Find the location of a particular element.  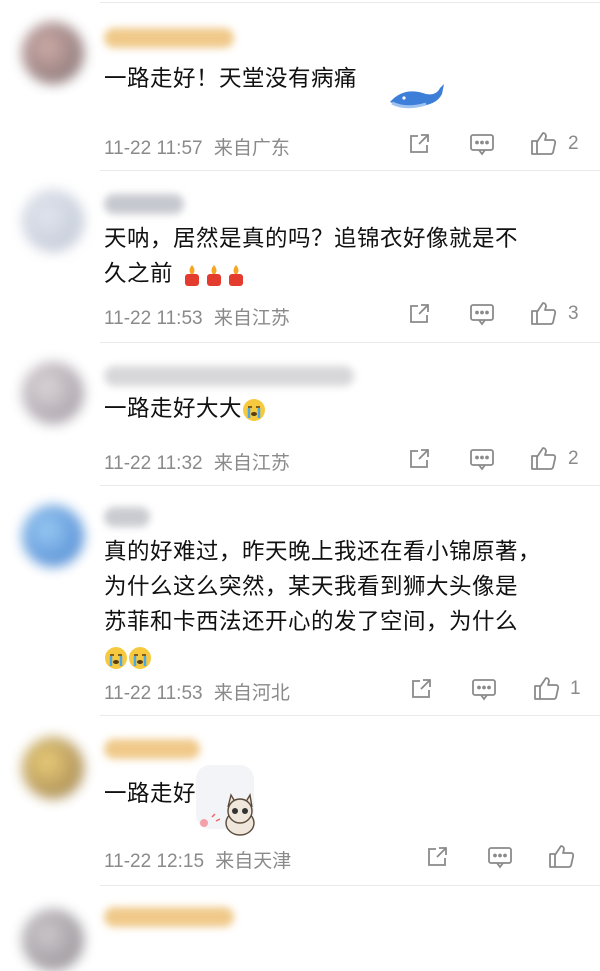

comment-item: 一路走好大大 11-22 11:32 来自江苏 2 is located at coordinates (300, 413).